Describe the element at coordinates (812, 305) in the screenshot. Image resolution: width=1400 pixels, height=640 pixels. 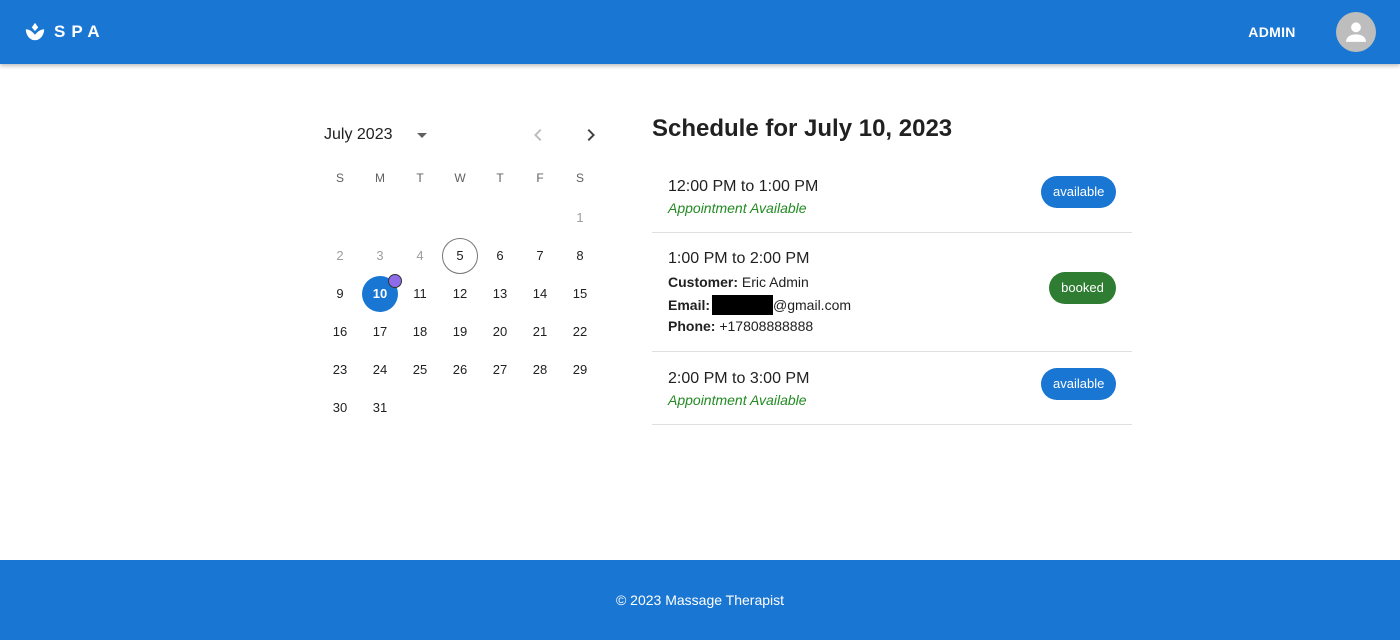
I see `email-suffix: @gmail.com` at that location.